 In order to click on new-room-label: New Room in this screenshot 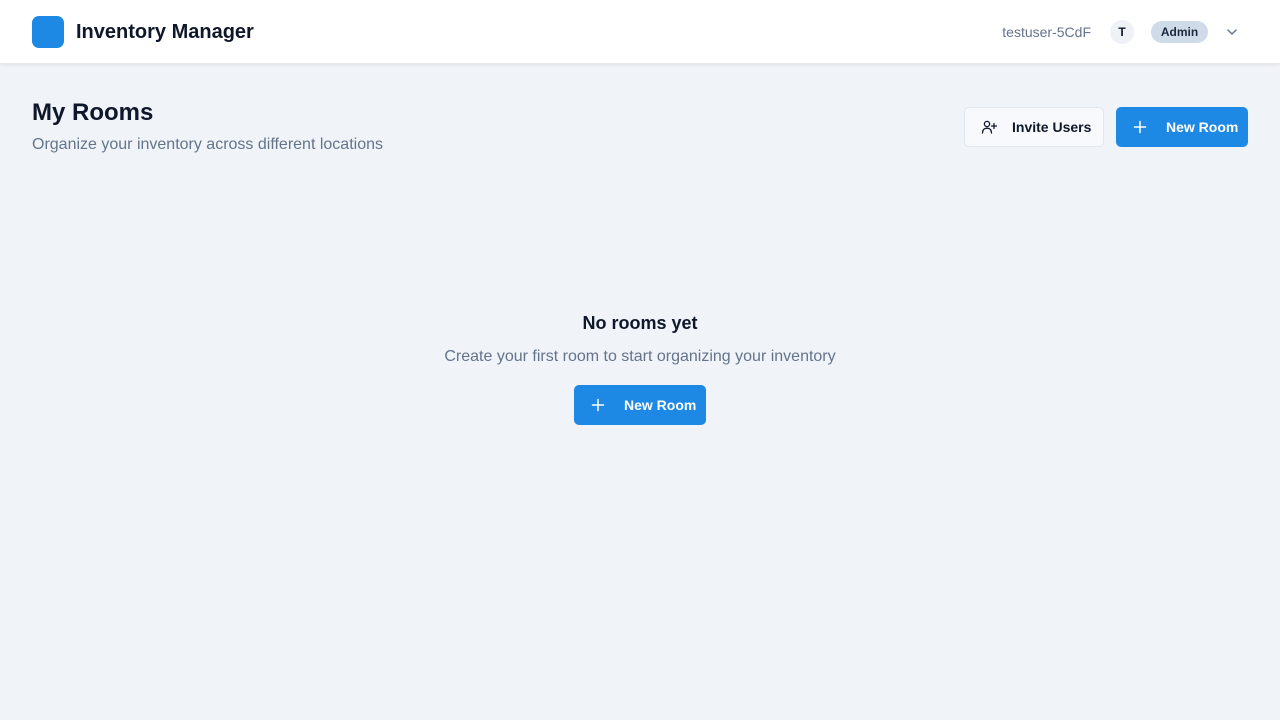, I will do `click(1202, 127)`.